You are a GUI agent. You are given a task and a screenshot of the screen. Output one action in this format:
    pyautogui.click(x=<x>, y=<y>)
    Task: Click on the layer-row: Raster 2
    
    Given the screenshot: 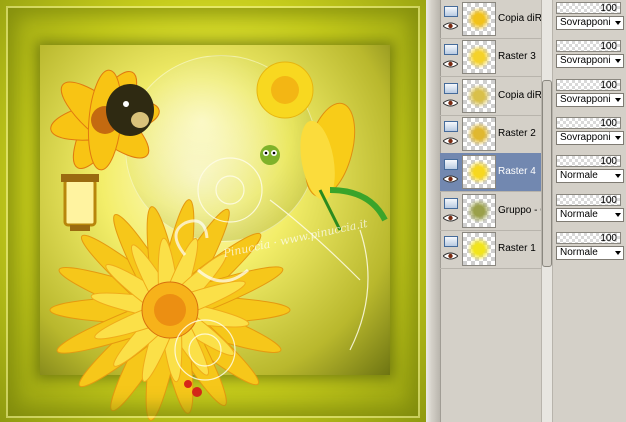 What is the action you would take?
    pyautogui.click(x=496, y=134)
    